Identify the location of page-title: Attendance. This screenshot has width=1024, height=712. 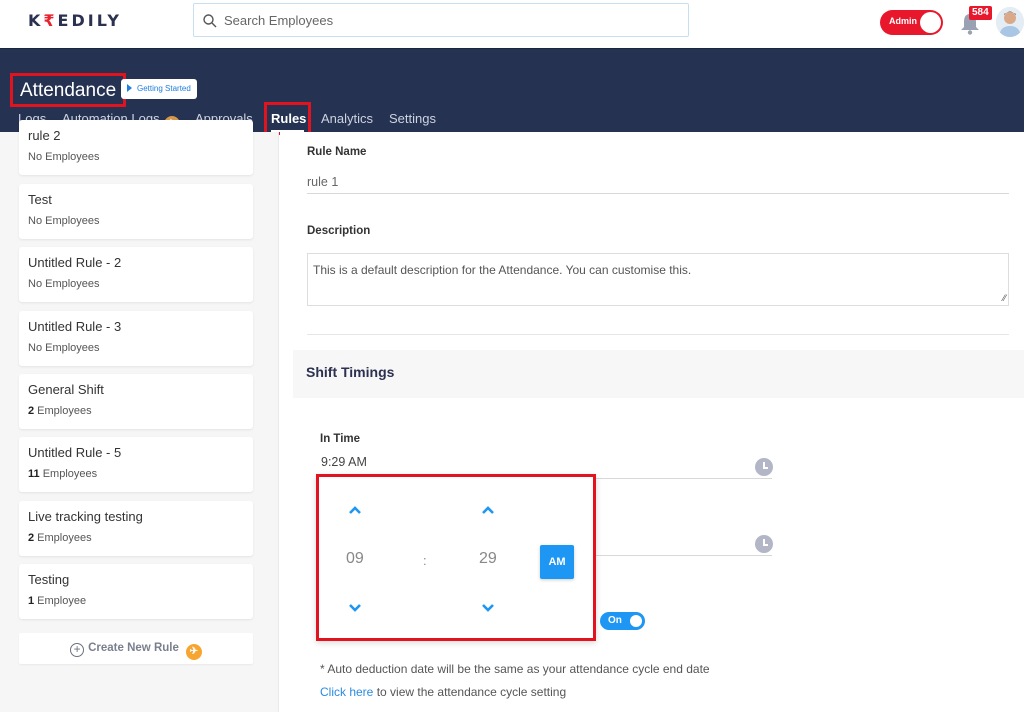
(68, 90).